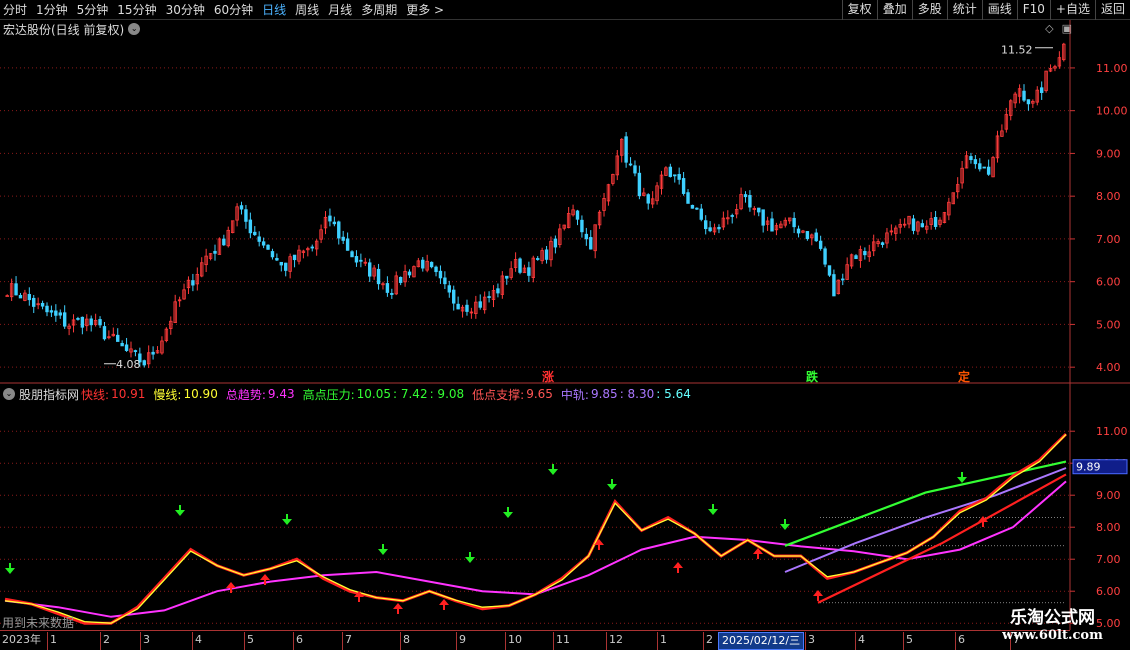 This screenshot has width=1130, height=650. What do you see at coordinates (539, 394) in the screenshot?
I see `support-value: 9.65` at bounding box center [539, 394].